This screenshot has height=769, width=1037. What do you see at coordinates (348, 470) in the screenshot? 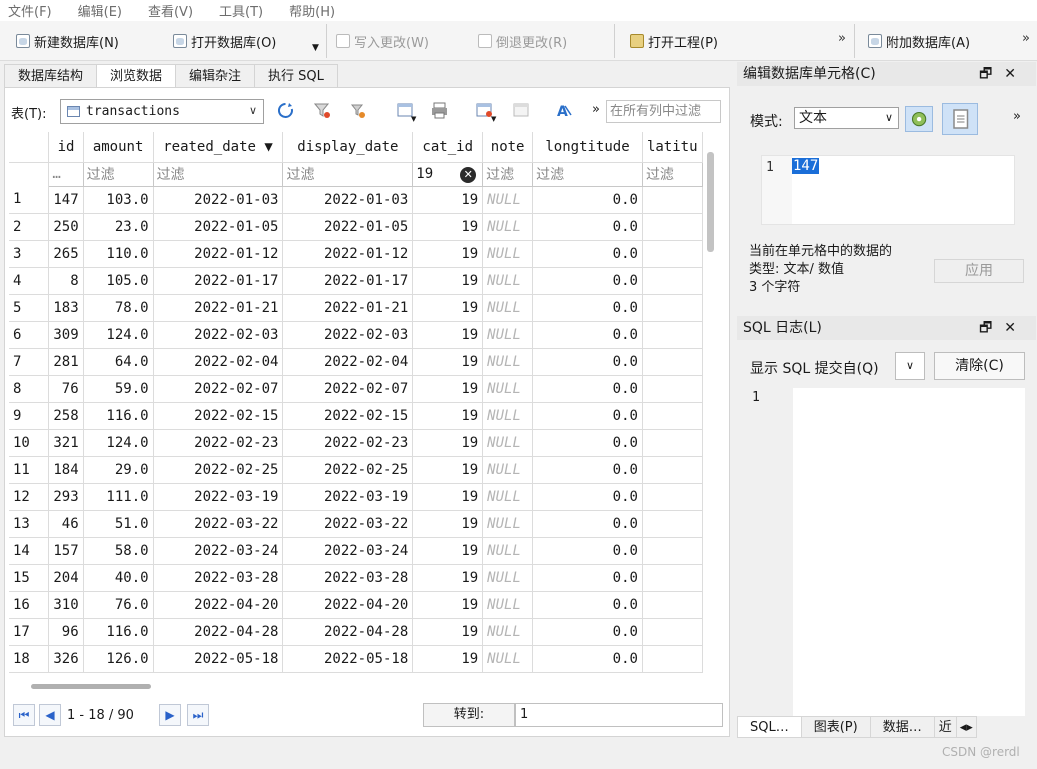
I see `table-cell: 2022-02-25` at bounding box center [348, 470].